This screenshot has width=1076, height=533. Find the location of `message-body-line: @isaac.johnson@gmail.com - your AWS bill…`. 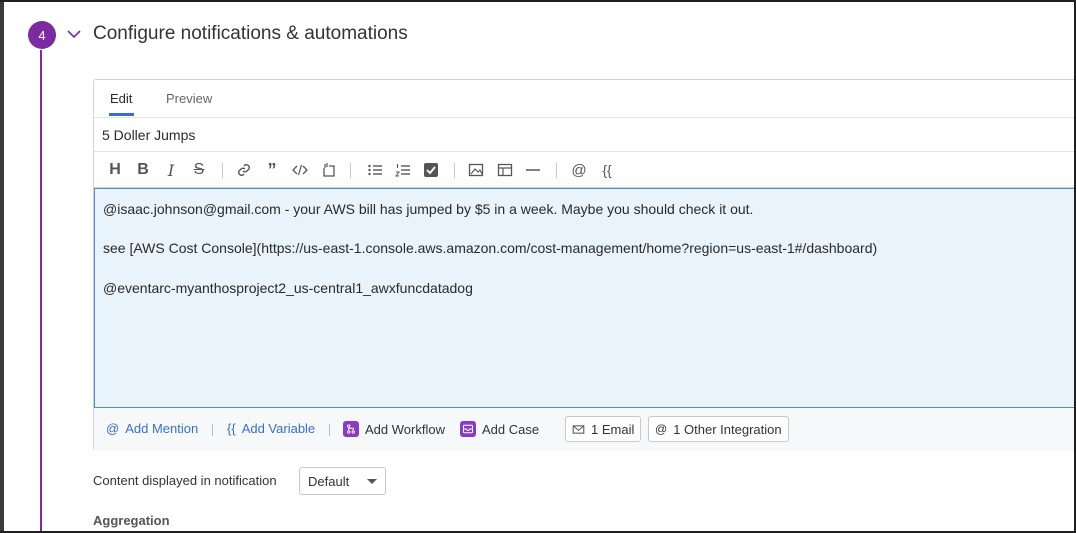

message-body-line: @isaac.johnson@gmail.com - your AWS bill… is located at coordinates (428, 209).